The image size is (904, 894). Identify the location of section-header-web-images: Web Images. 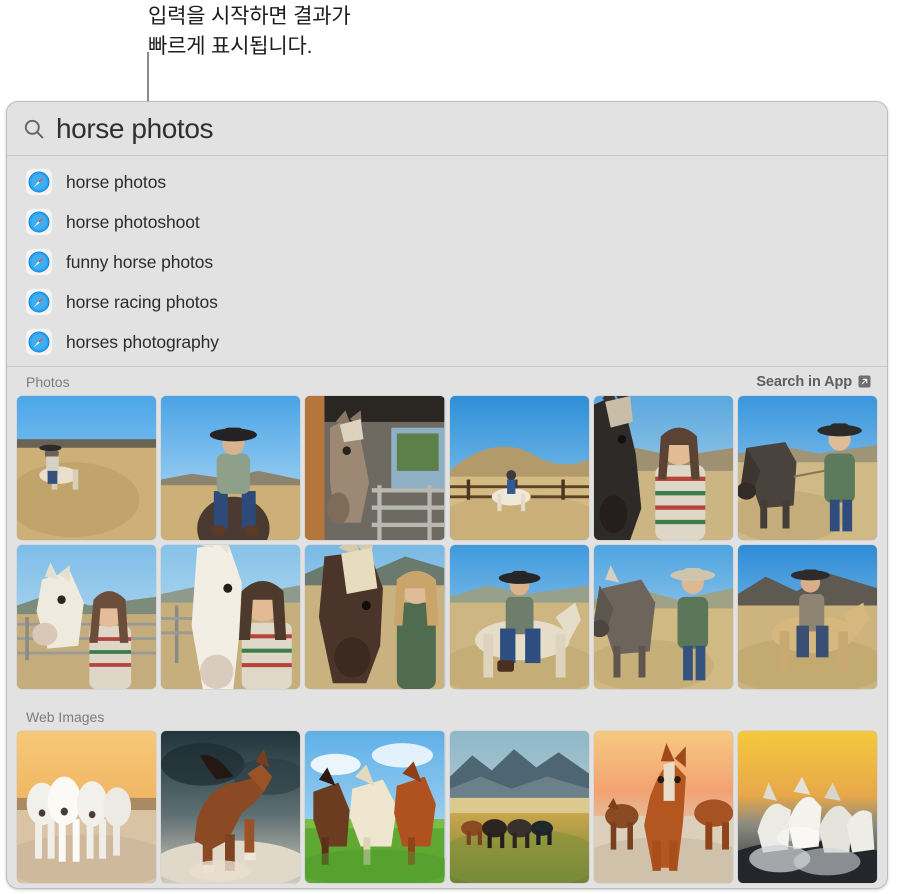
(447, 716).